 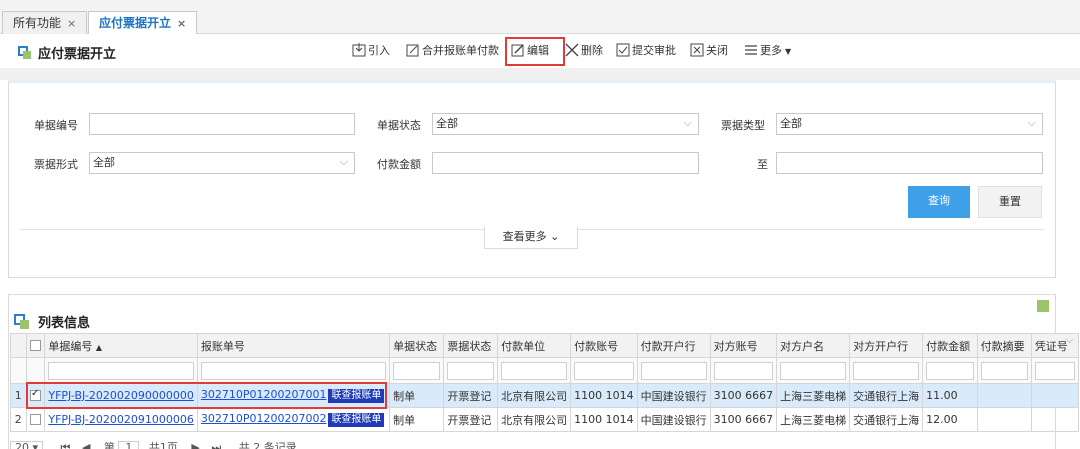 What do you see at coordinates (66, 445) in the screenshot?
I see `first-page-icon: ⏮` at bounding box center [66, 445].